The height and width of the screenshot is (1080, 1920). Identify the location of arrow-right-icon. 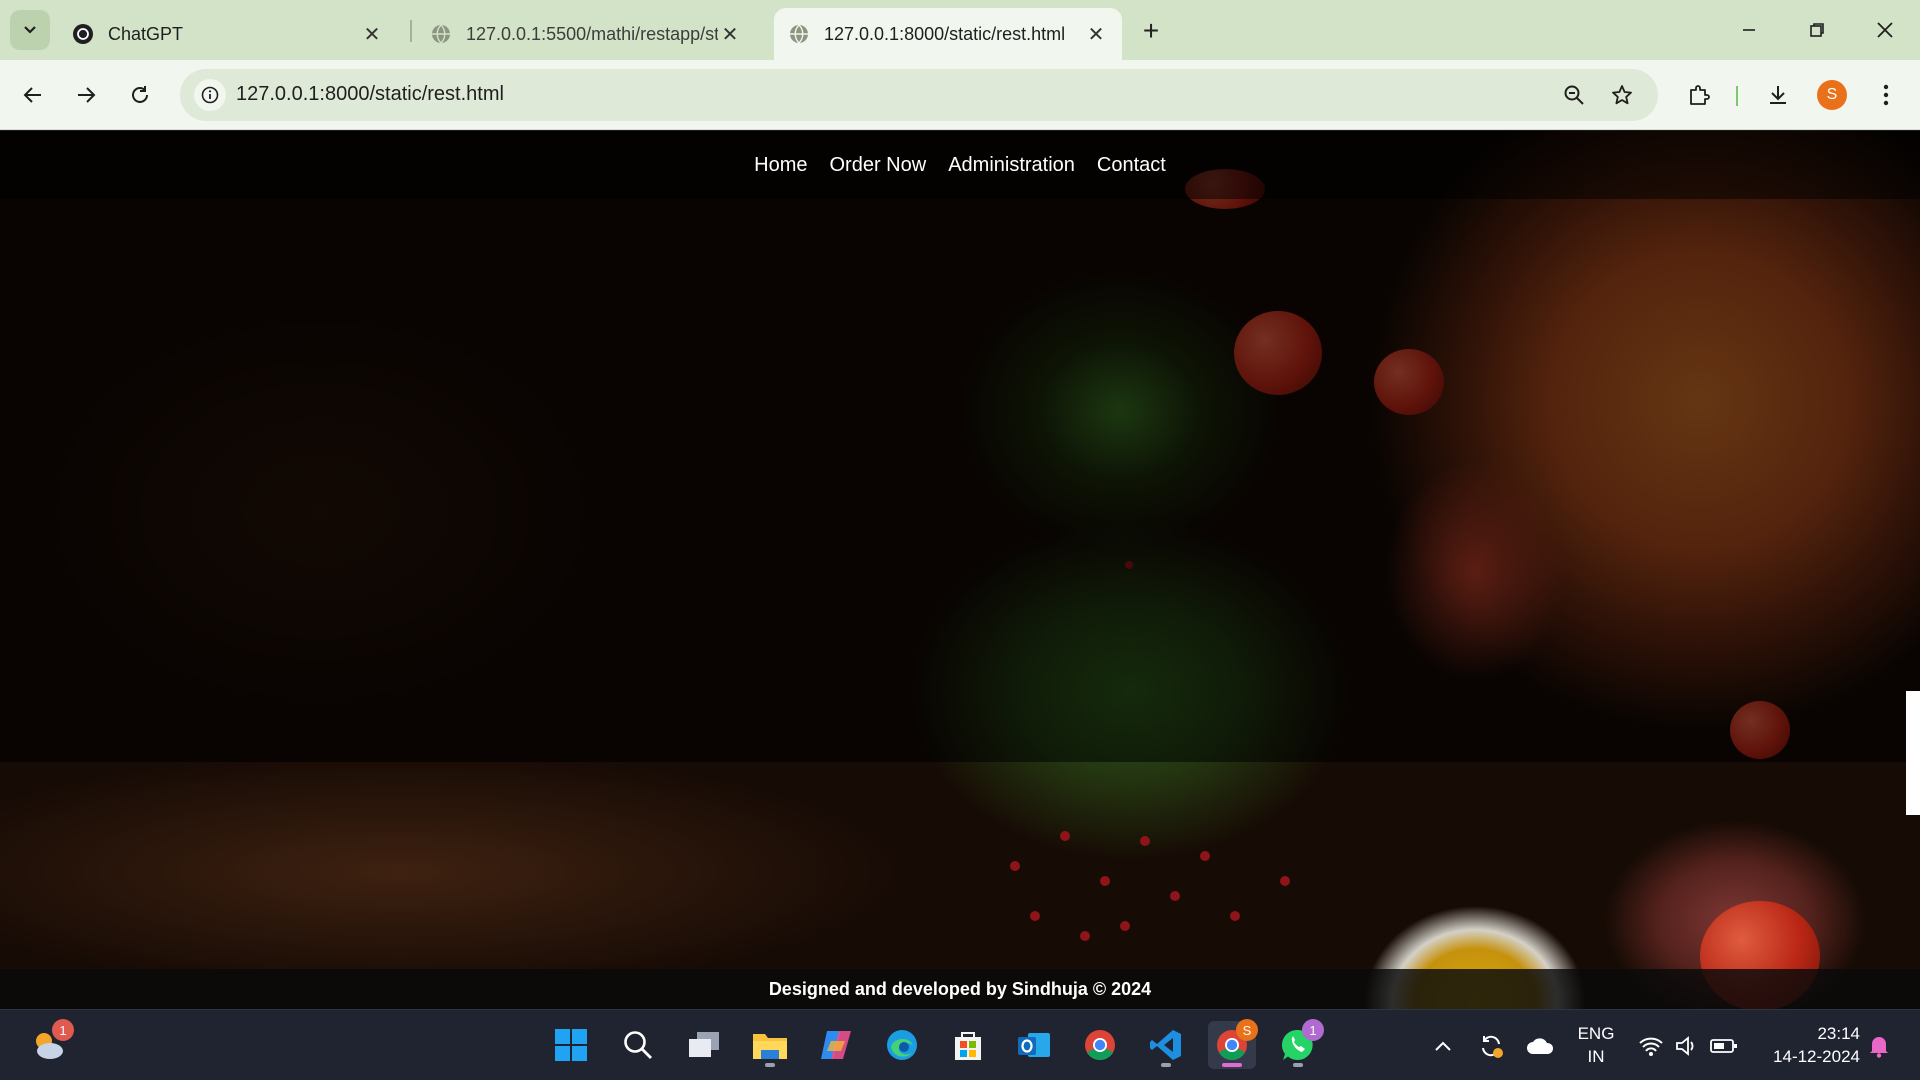
(87, 95).